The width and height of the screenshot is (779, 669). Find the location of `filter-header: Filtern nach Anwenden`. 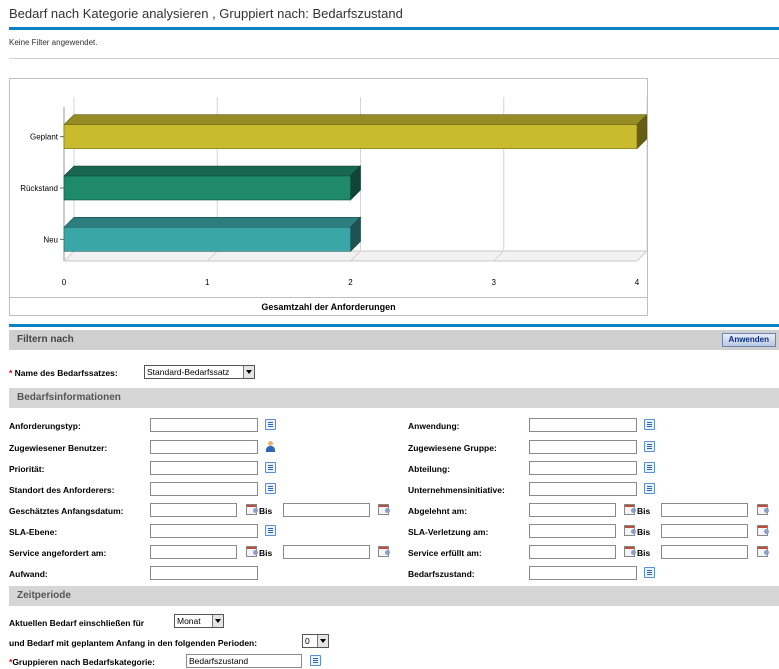

filter-header: Filtern nach Anwenden is located at coordinates (394, 340).